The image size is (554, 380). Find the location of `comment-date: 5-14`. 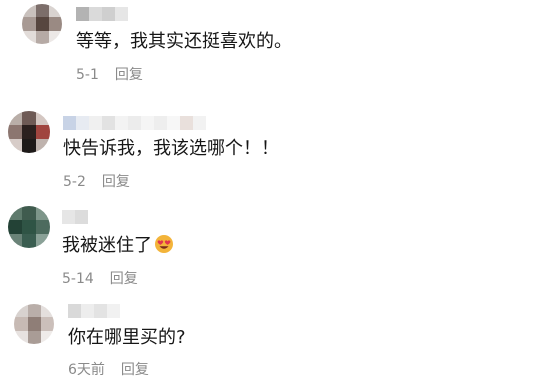

comment-date: 5-14 is located at coordinates (78, 279).